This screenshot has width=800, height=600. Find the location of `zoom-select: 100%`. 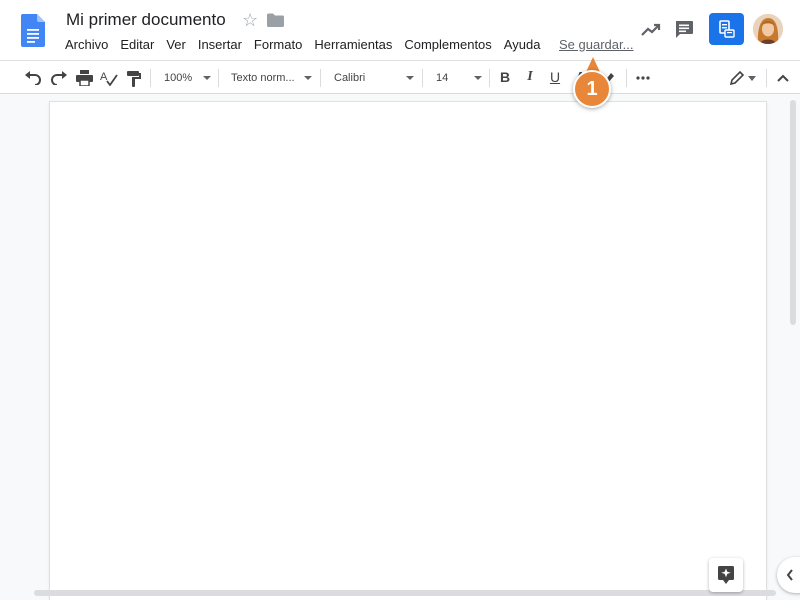

zoom-select: 100% is located at coordinates (187, 78).